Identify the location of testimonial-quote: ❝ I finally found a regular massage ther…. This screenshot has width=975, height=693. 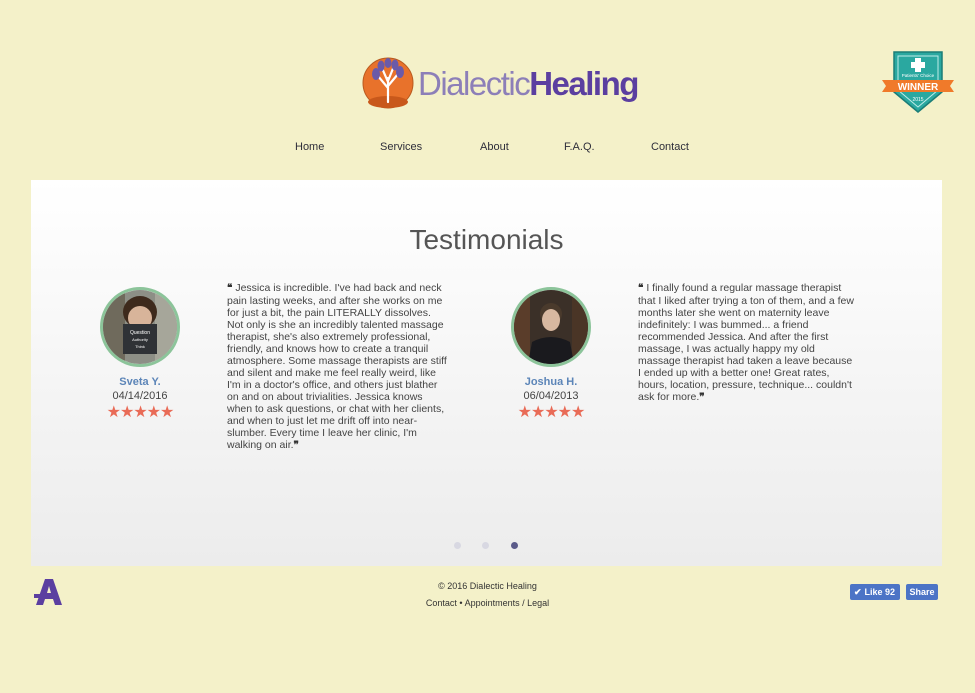
(748, 343).